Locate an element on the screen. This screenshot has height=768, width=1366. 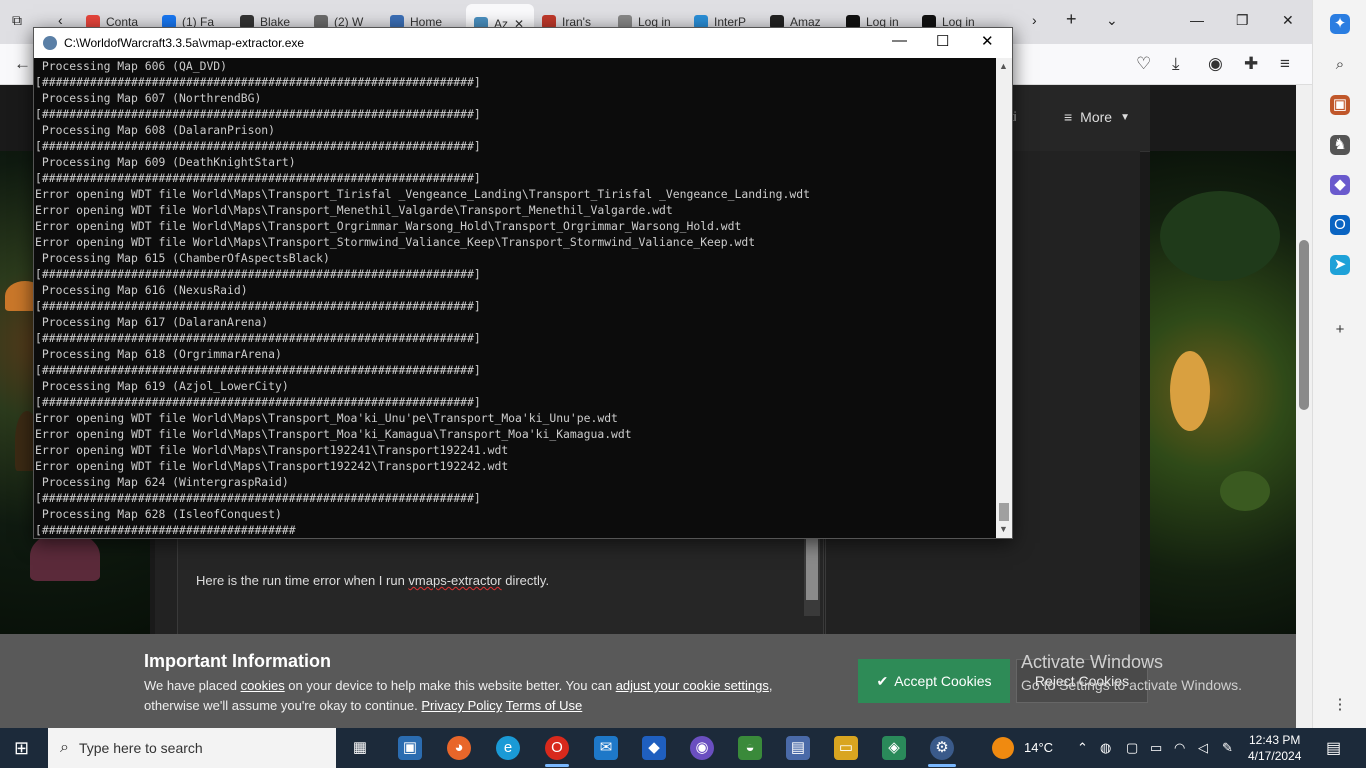
outlook-icon: O is located at coordinates (1340, 225).